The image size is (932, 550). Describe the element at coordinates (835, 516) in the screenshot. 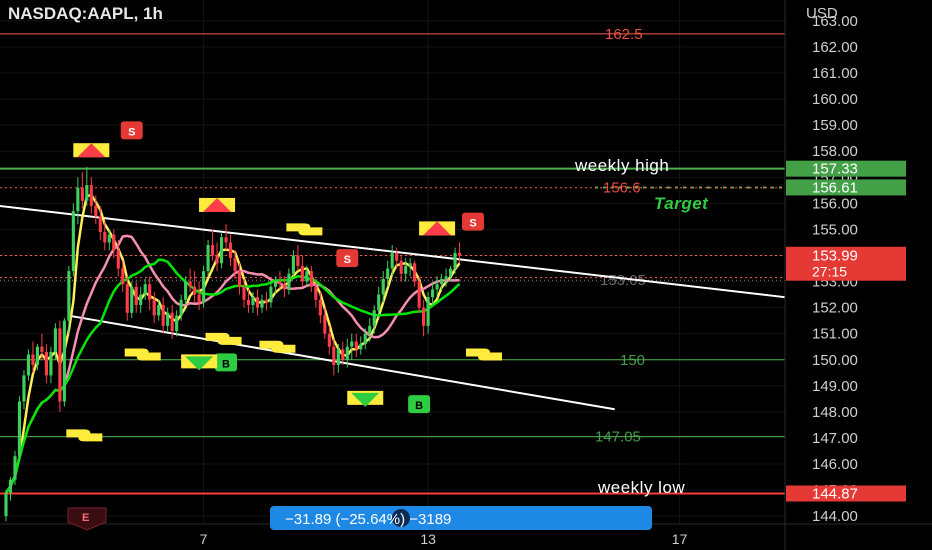

I see `y-tick-label: 144.00` at that location.